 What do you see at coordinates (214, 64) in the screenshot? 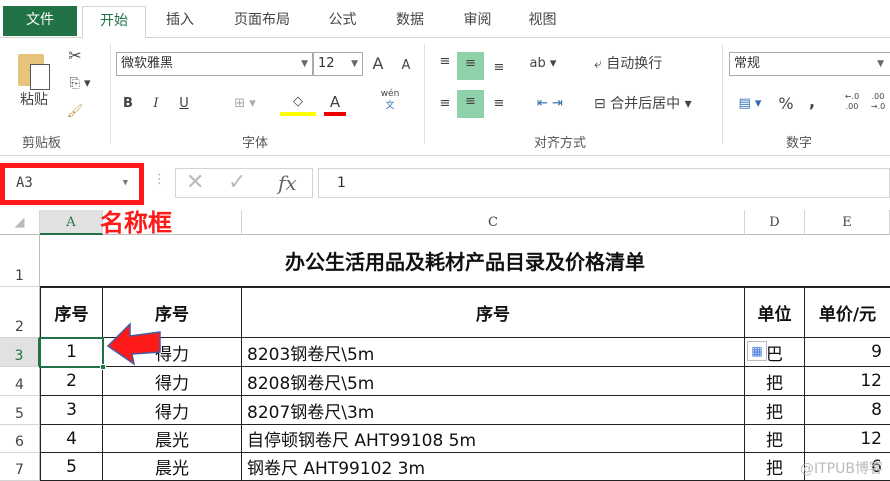
I see `font-name-select: 微软雅黑 ▼` at bounding box center [214, 64].